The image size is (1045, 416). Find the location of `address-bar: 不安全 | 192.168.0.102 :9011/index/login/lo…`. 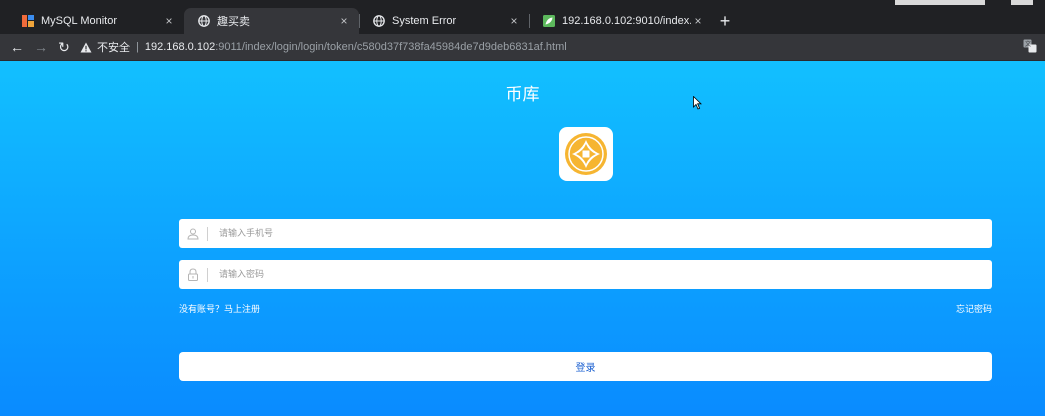

address-bar: 不安全 | 192.168.0.102 :9011/index/login/lo… is located at coordinates (545, 47).